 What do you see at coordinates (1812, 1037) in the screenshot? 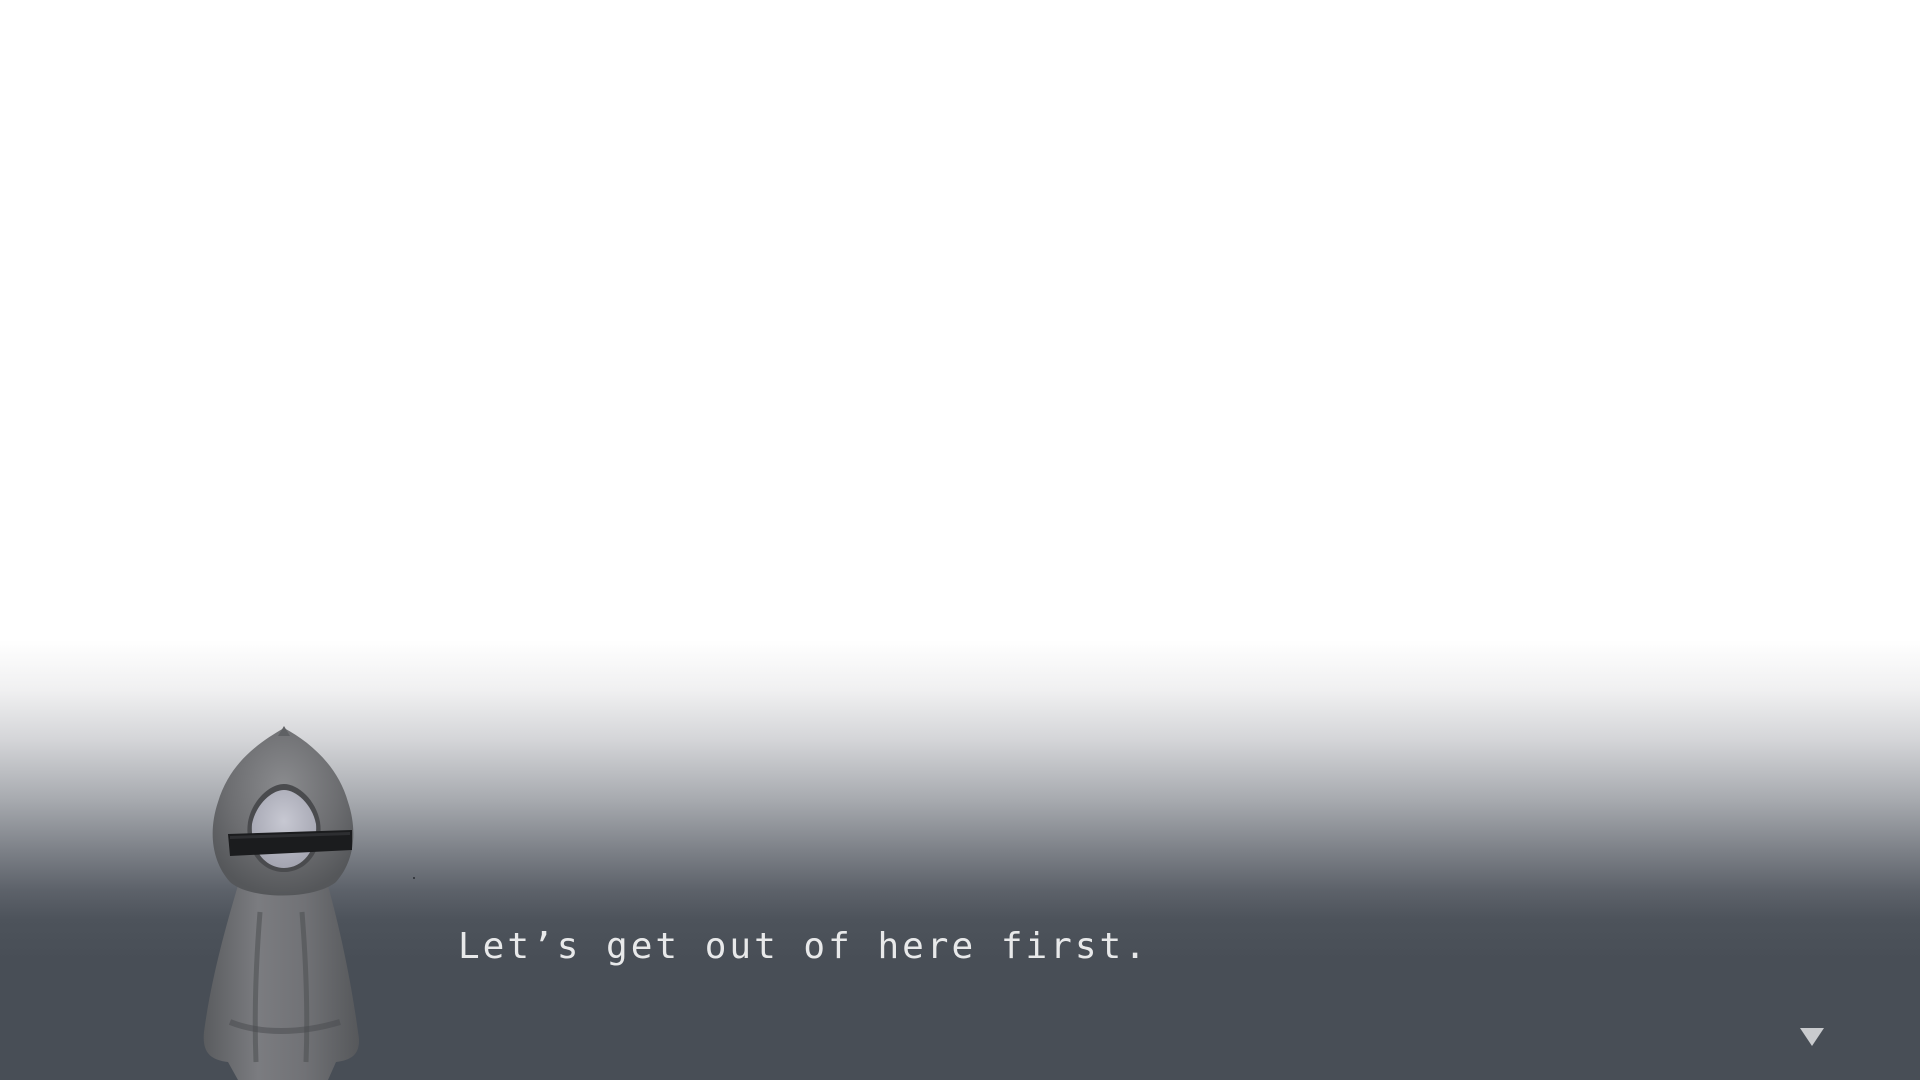
I see `down-triangle-icon` at bounding box center [1812, 1037].